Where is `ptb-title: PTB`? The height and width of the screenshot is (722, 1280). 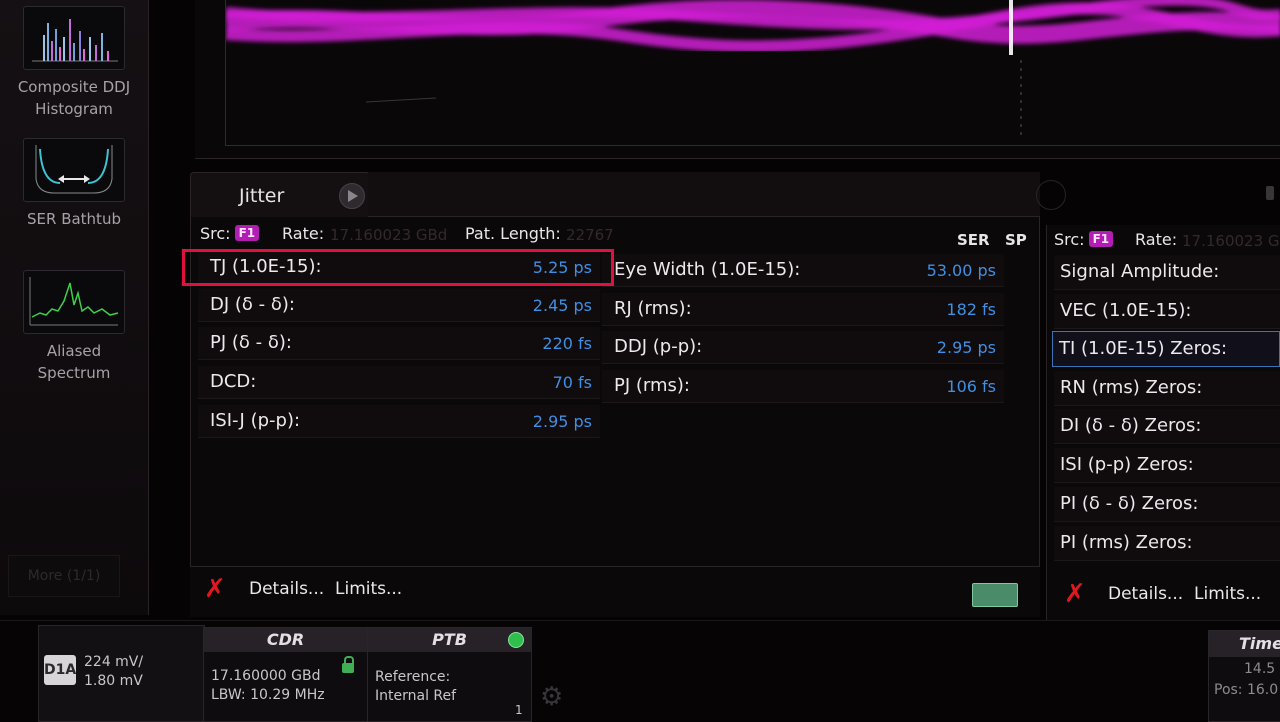
ptb-title: PTB is located at coordinates (449, 640).